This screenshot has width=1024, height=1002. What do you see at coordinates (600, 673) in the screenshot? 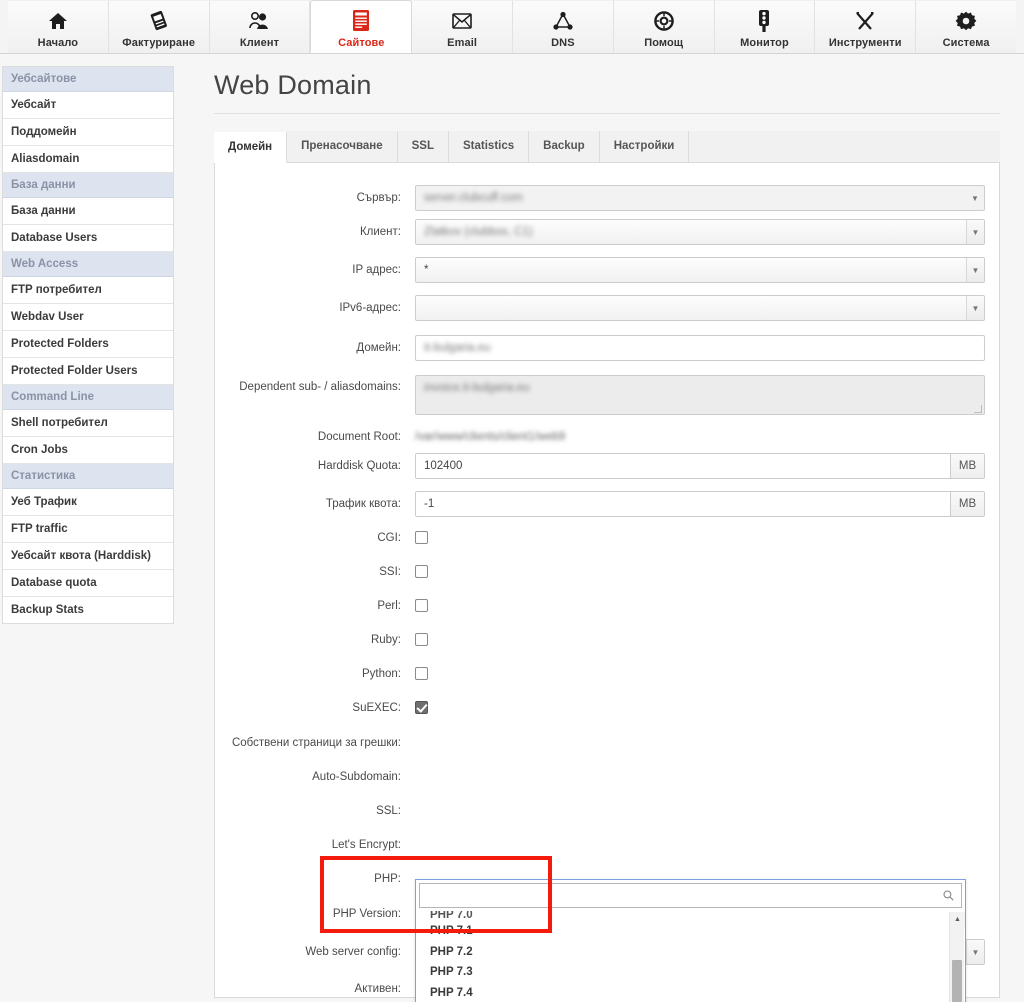
I see `field-row-python: Python:` at bounding box center [600, 673].